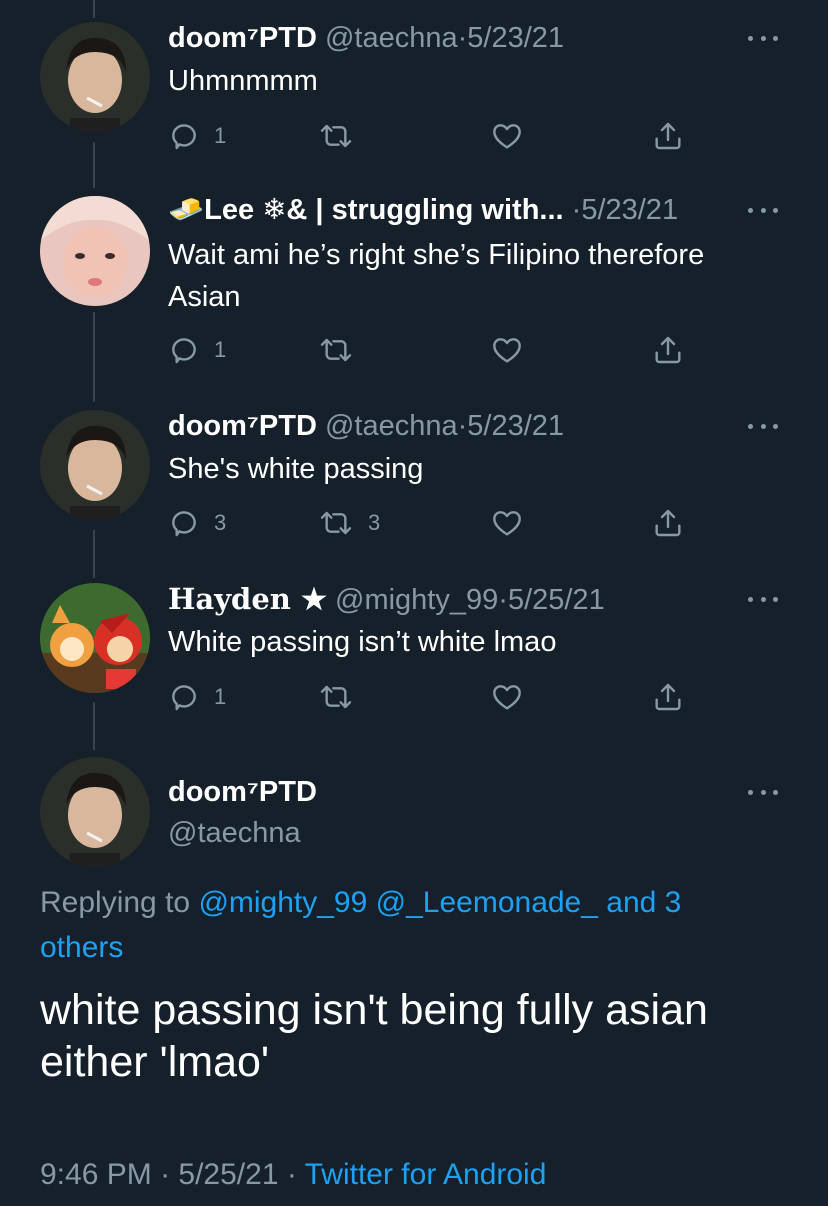  What do you see at coordinates (426, 1174) in the screenshot?
I see `tweet-source: Twitter for Android` at bounding box center [426, 1174].